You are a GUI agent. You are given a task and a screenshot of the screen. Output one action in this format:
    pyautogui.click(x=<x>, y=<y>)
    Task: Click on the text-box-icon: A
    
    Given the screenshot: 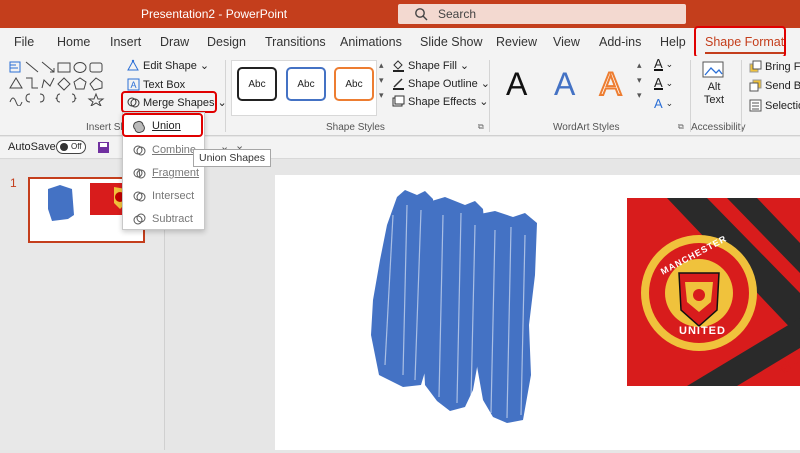 What is the action you would take?
    pyautogui.click(x=133, y=84)
    